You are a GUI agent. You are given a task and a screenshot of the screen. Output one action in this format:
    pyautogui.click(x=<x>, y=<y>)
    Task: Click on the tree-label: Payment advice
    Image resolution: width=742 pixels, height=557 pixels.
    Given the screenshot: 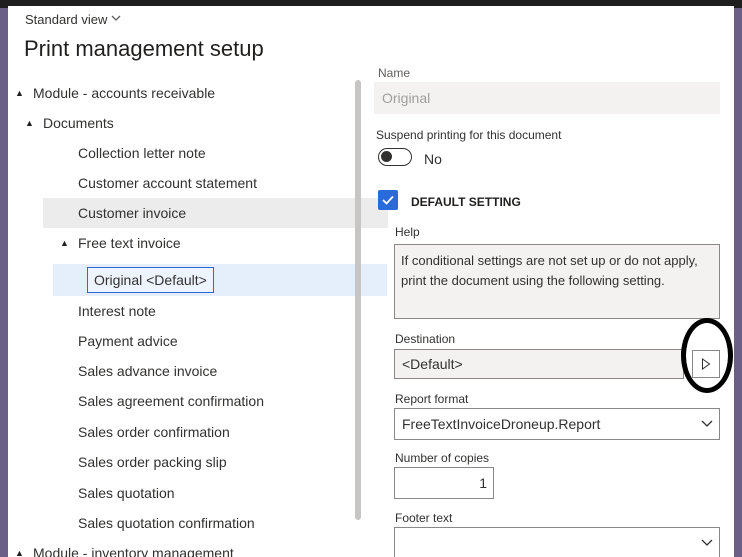 What is the action you would take?
    pyautogui.click(x=128, y=341)
    